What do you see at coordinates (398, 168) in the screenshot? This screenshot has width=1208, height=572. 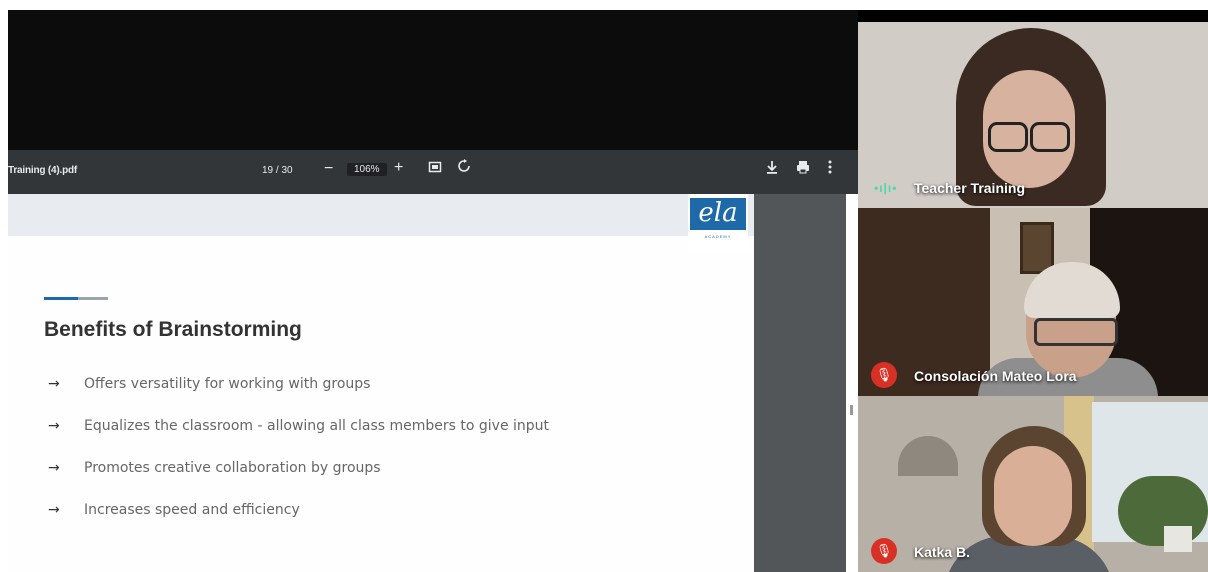 I see `zoom-in-button: +` at bounding box center [398, 168].